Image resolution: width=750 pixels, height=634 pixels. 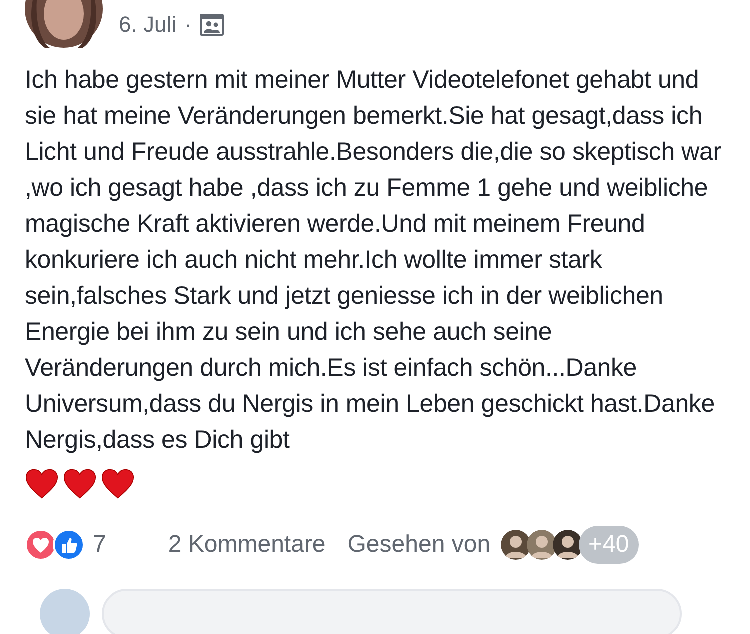 I want to click on audience-icon, so click(x=212, y=25).